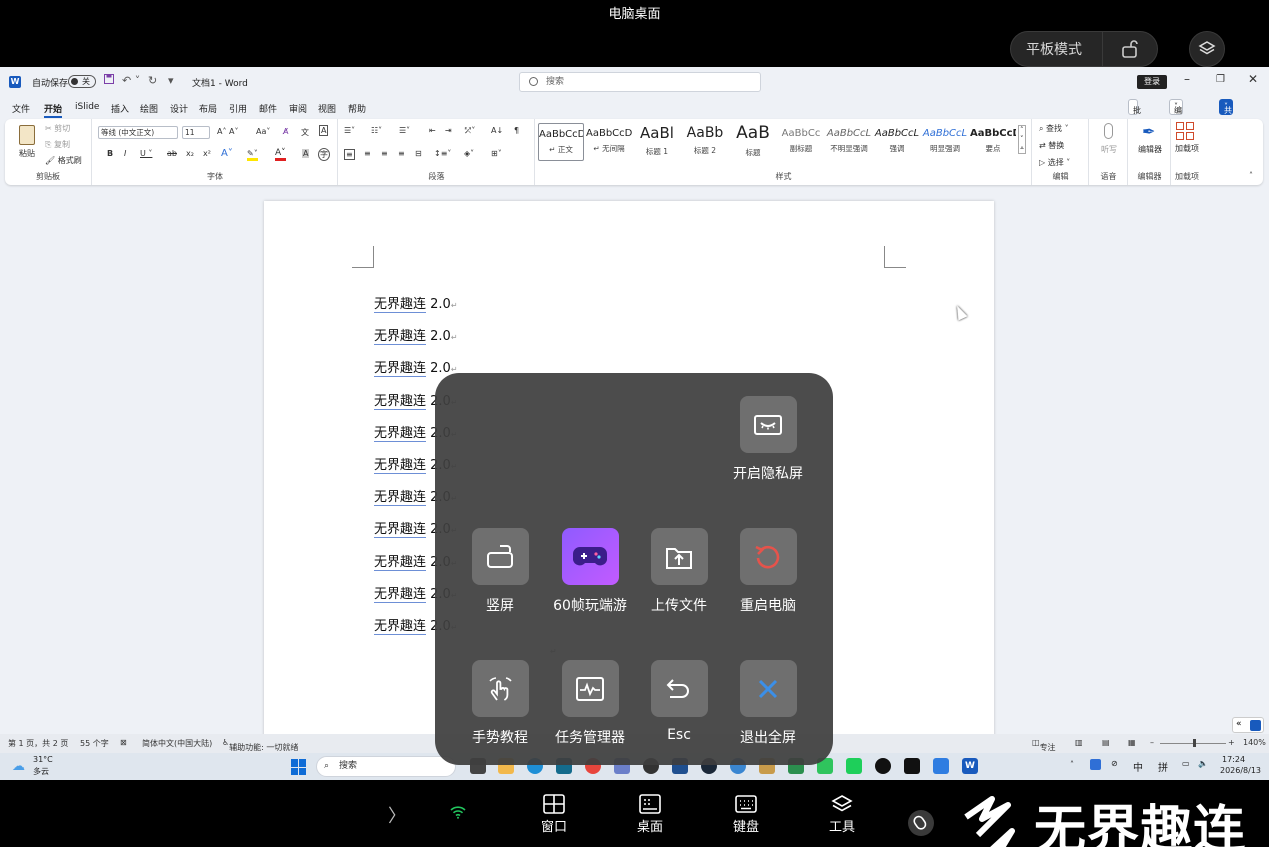 Image resolution: width=1269 pixels, height=847 pixels. Describe the element at coordinates (327, 108) in the screenshot. I see `tab-view: 视图` at that location.